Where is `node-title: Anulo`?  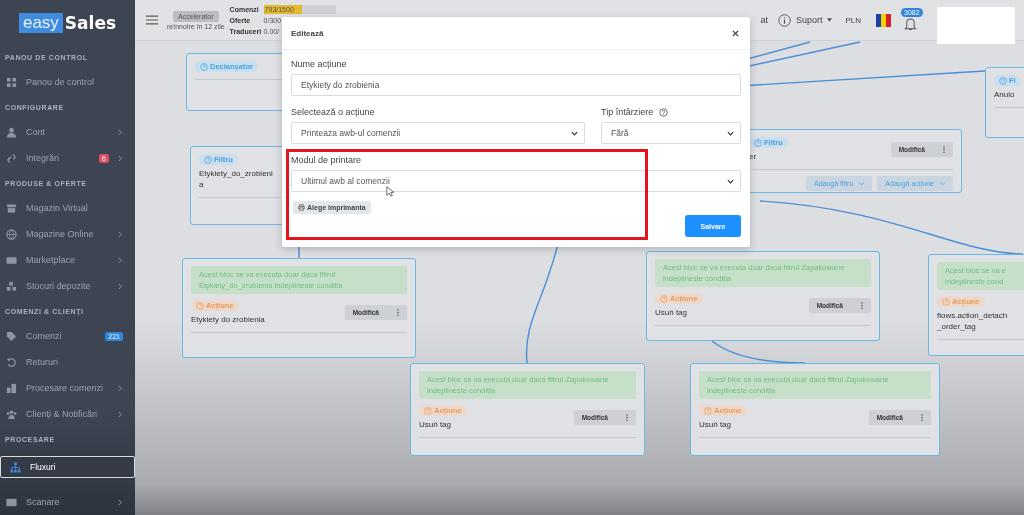 node-title: Anulo is located at coordinates (1005, 94).